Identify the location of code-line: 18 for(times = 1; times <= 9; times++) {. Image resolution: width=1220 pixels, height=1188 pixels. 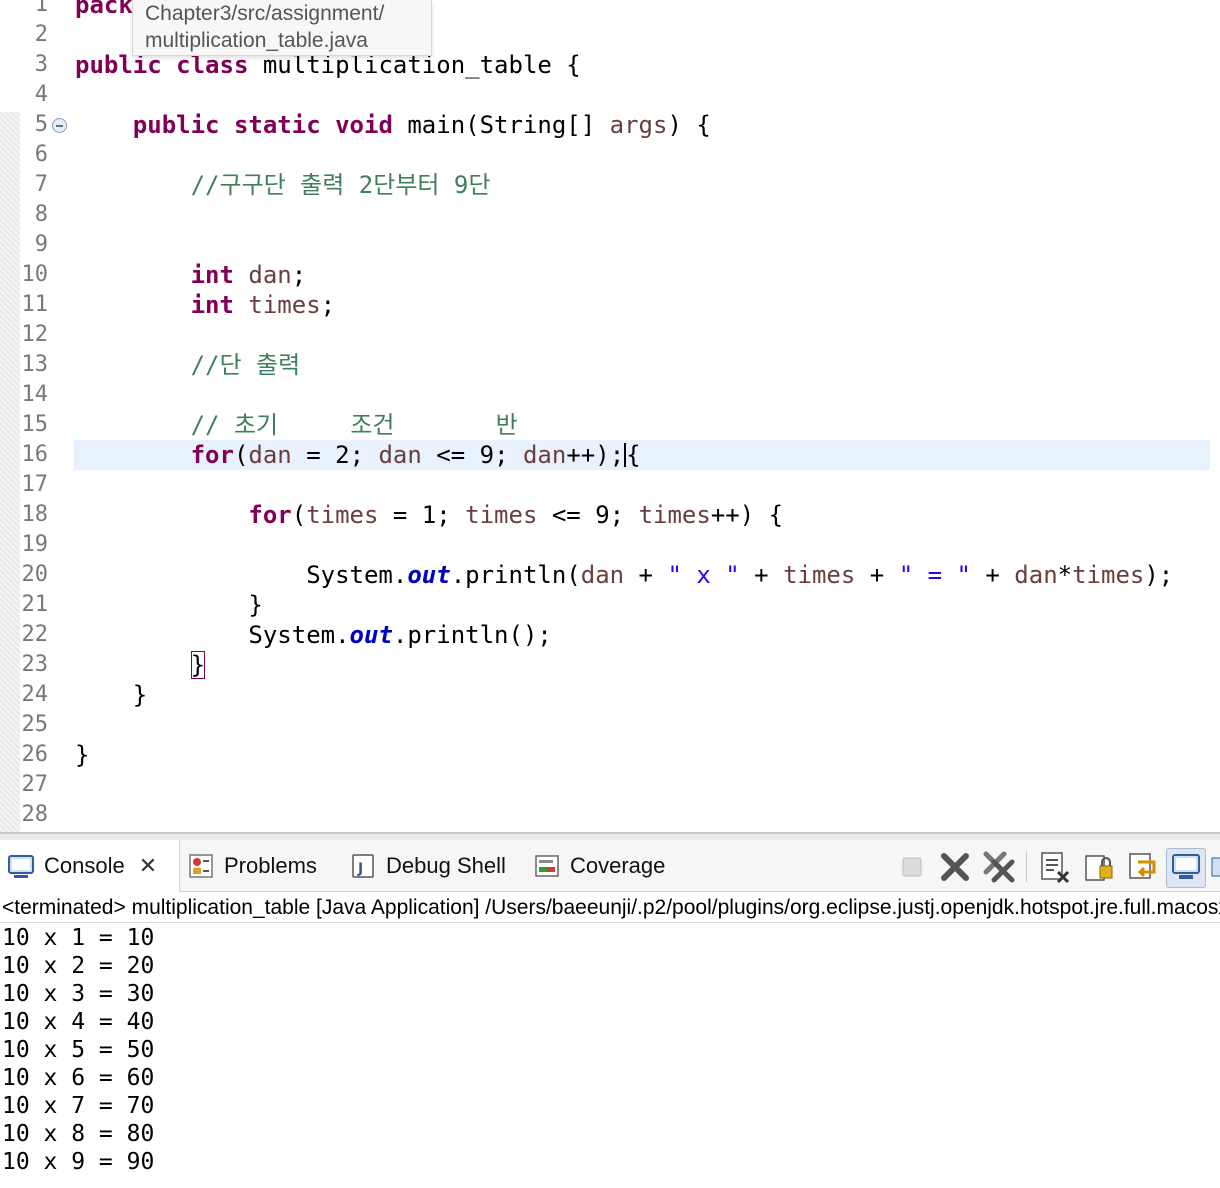
(610, 515).